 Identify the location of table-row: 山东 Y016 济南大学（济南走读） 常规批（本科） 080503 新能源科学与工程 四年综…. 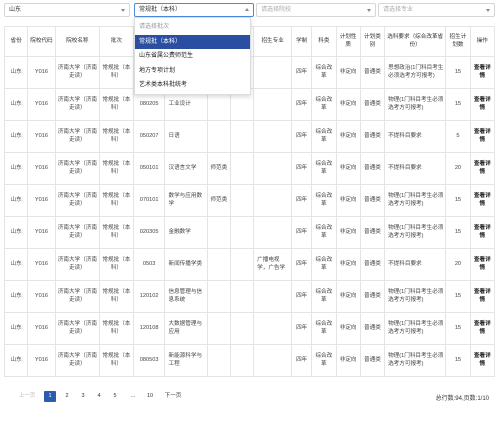
(249, 360).